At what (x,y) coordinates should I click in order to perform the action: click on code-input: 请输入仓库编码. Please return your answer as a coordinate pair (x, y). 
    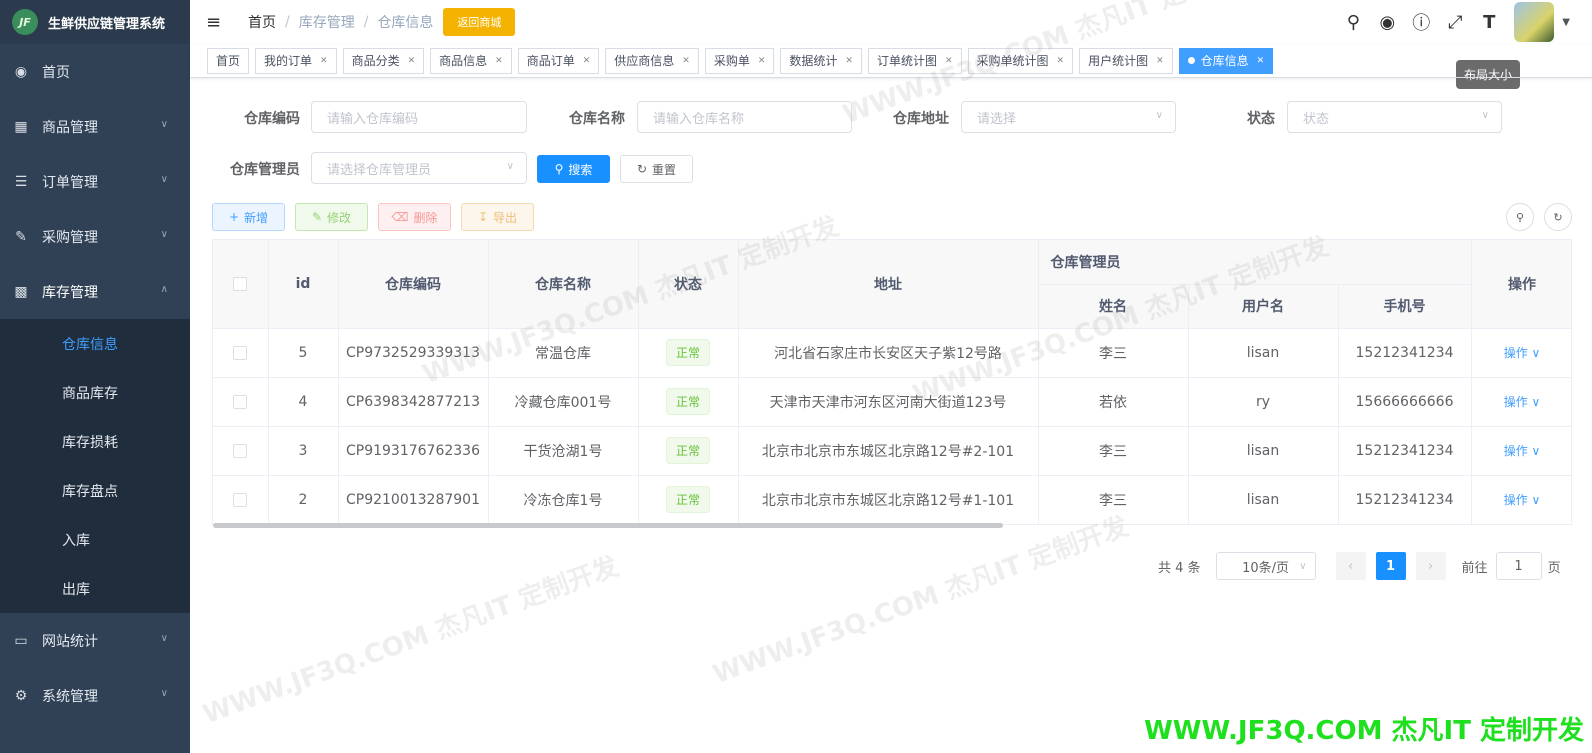
    Looking at the image, I should click on (419, 117).